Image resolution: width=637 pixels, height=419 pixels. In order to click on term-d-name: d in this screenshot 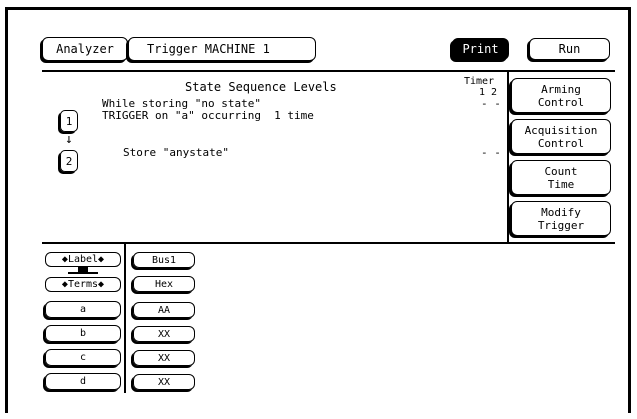, I will do `click(83, 381)`.